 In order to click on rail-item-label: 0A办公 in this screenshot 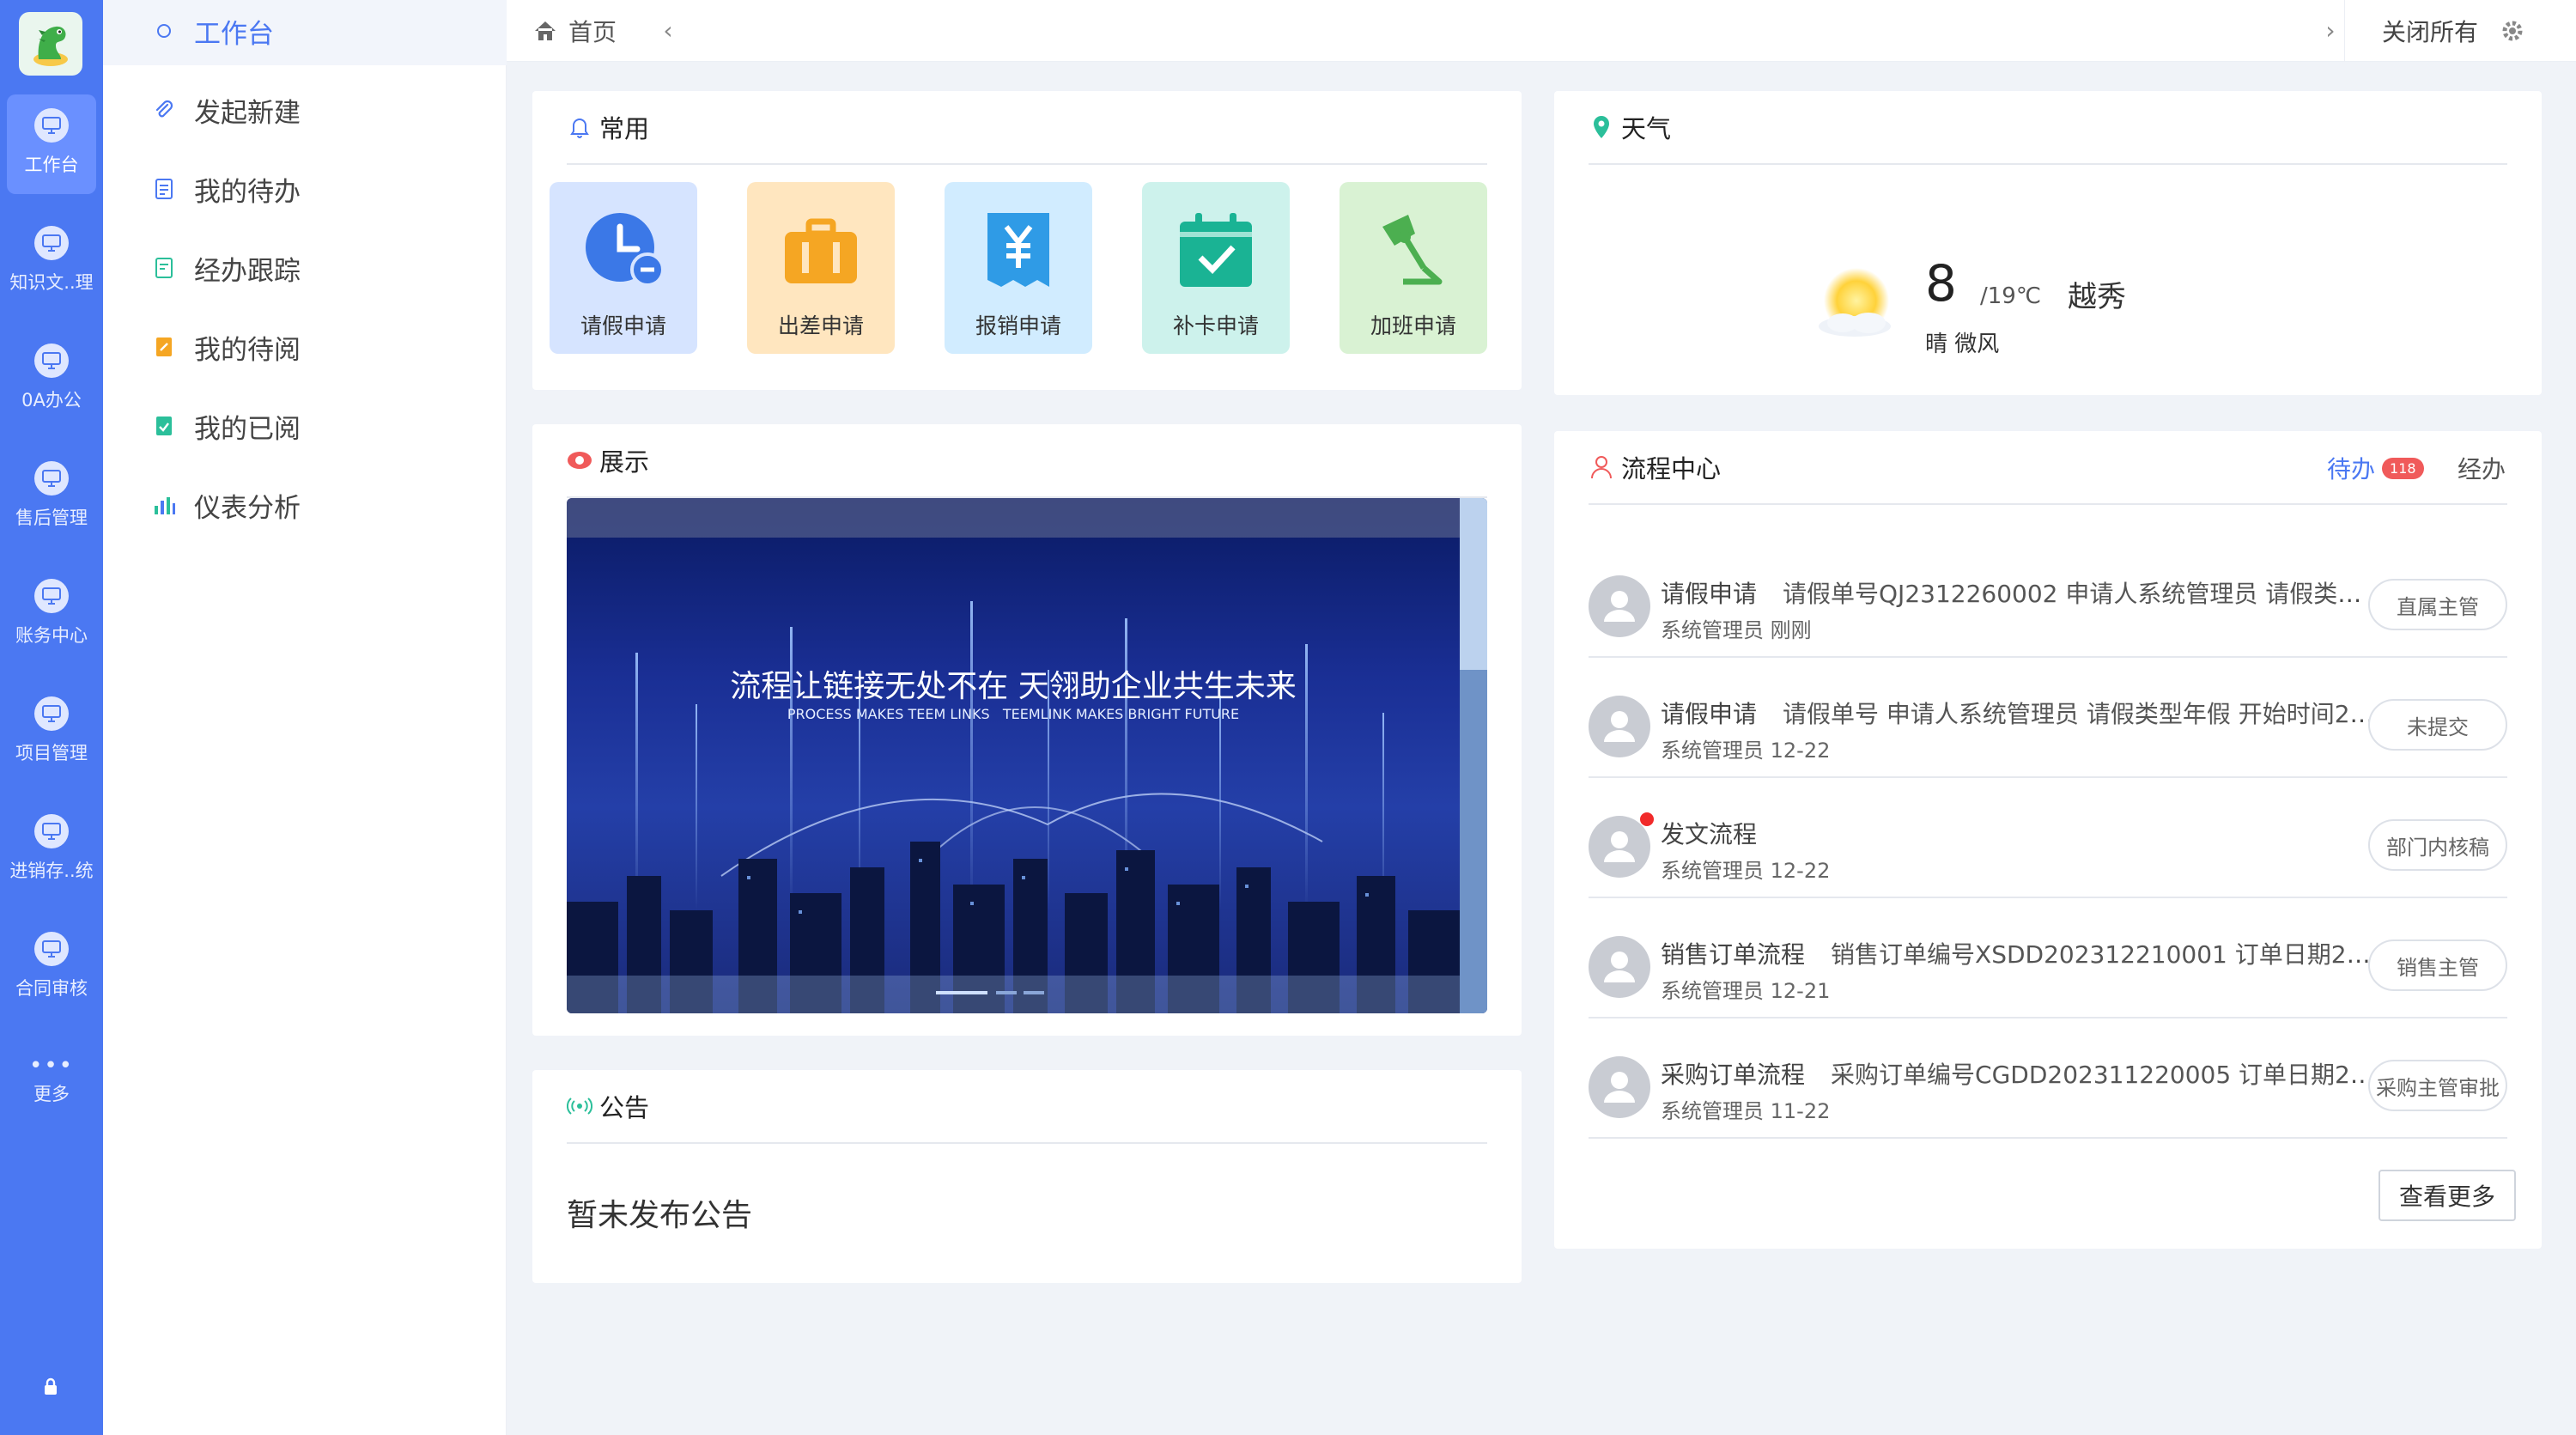, I will do `click(52, 400)`.